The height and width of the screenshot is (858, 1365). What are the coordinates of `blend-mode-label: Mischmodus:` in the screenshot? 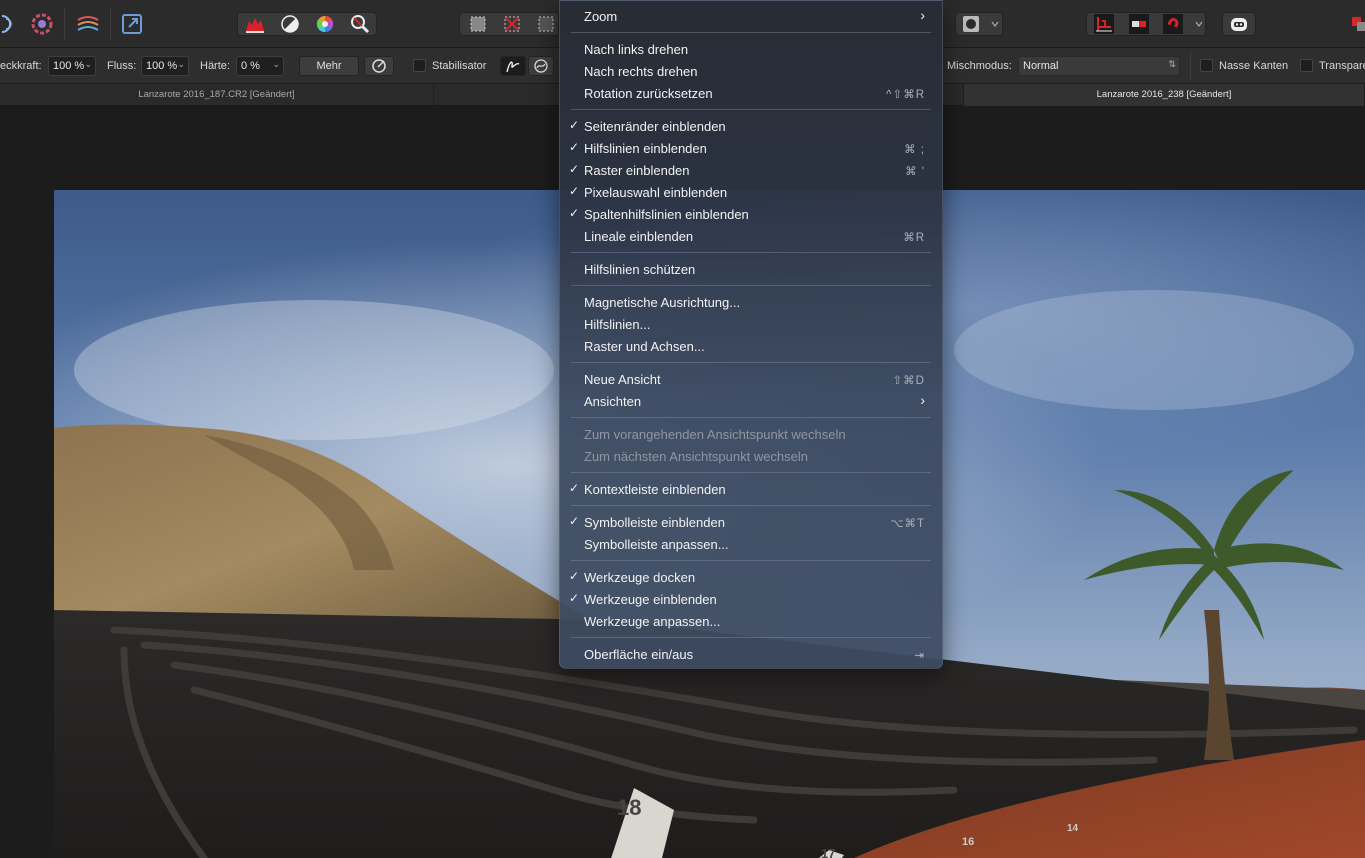 It's located at (979, 66).